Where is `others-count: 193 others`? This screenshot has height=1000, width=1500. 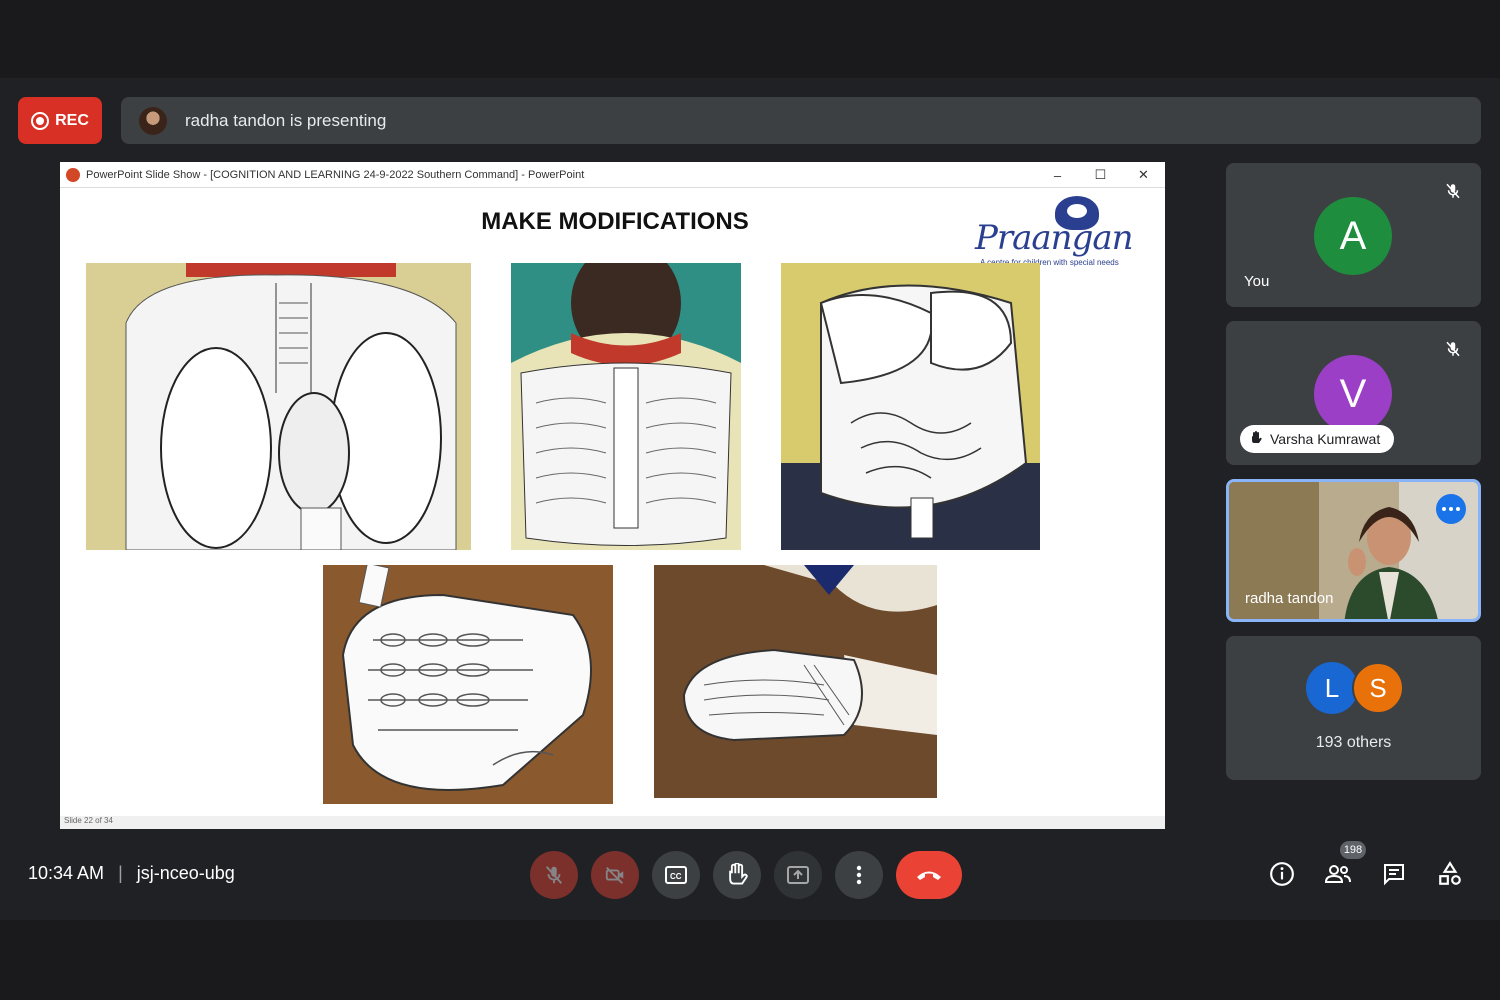
others-count: 193 others is located at coordinates (1353, 742).